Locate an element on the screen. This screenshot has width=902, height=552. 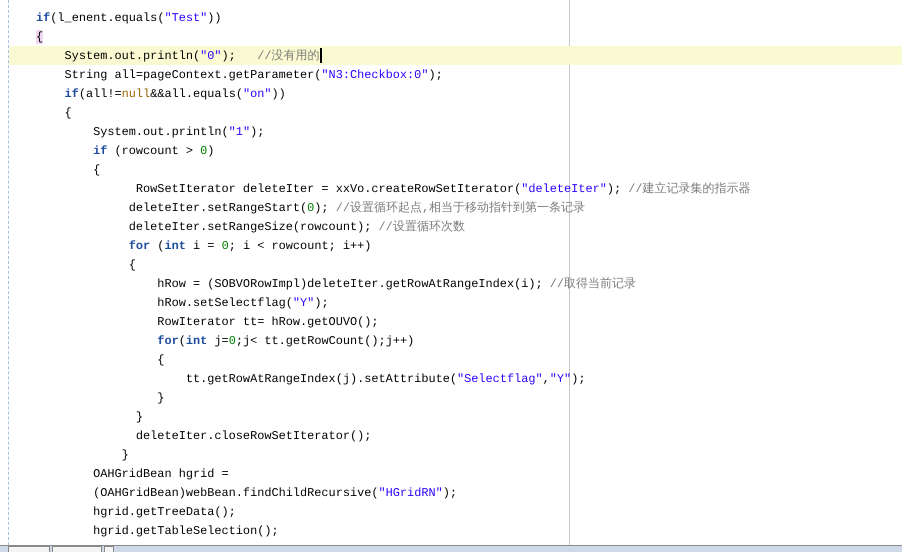
code-line: hgrid.getTableSelection(); is located at coordinates (185, 531).